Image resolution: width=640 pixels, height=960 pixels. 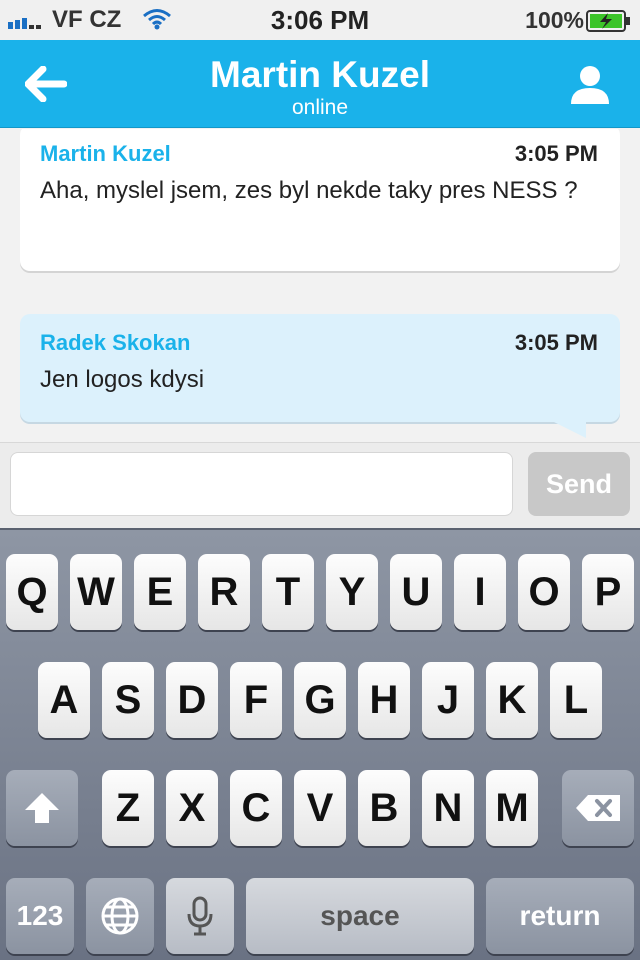 I want to click on shift-arrow-icon, so click(x=42, y=808).